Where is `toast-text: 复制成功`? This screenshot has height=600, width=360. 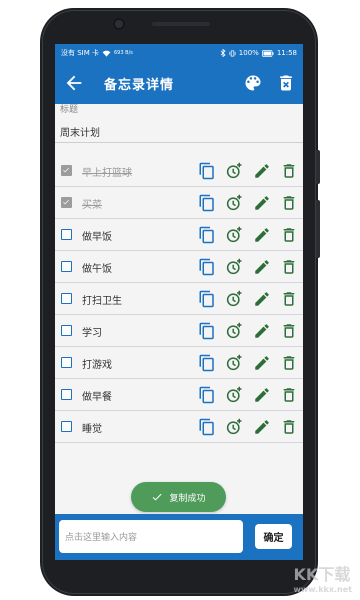
toast-text: 复制成功 is located at coordinates (187, 498).